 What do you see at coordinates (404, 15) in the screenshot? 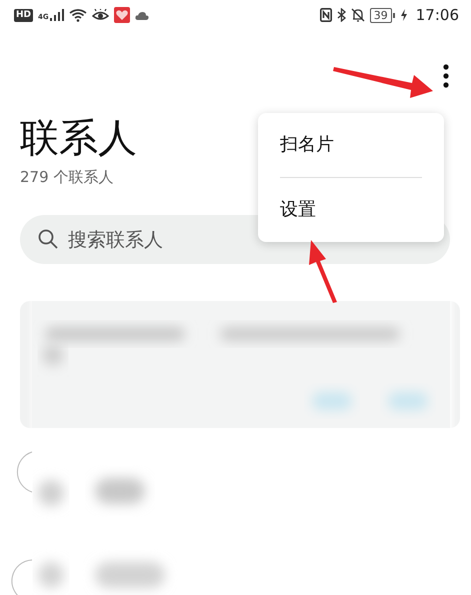
I see `charging-icon` at bounding box center [404, 15].